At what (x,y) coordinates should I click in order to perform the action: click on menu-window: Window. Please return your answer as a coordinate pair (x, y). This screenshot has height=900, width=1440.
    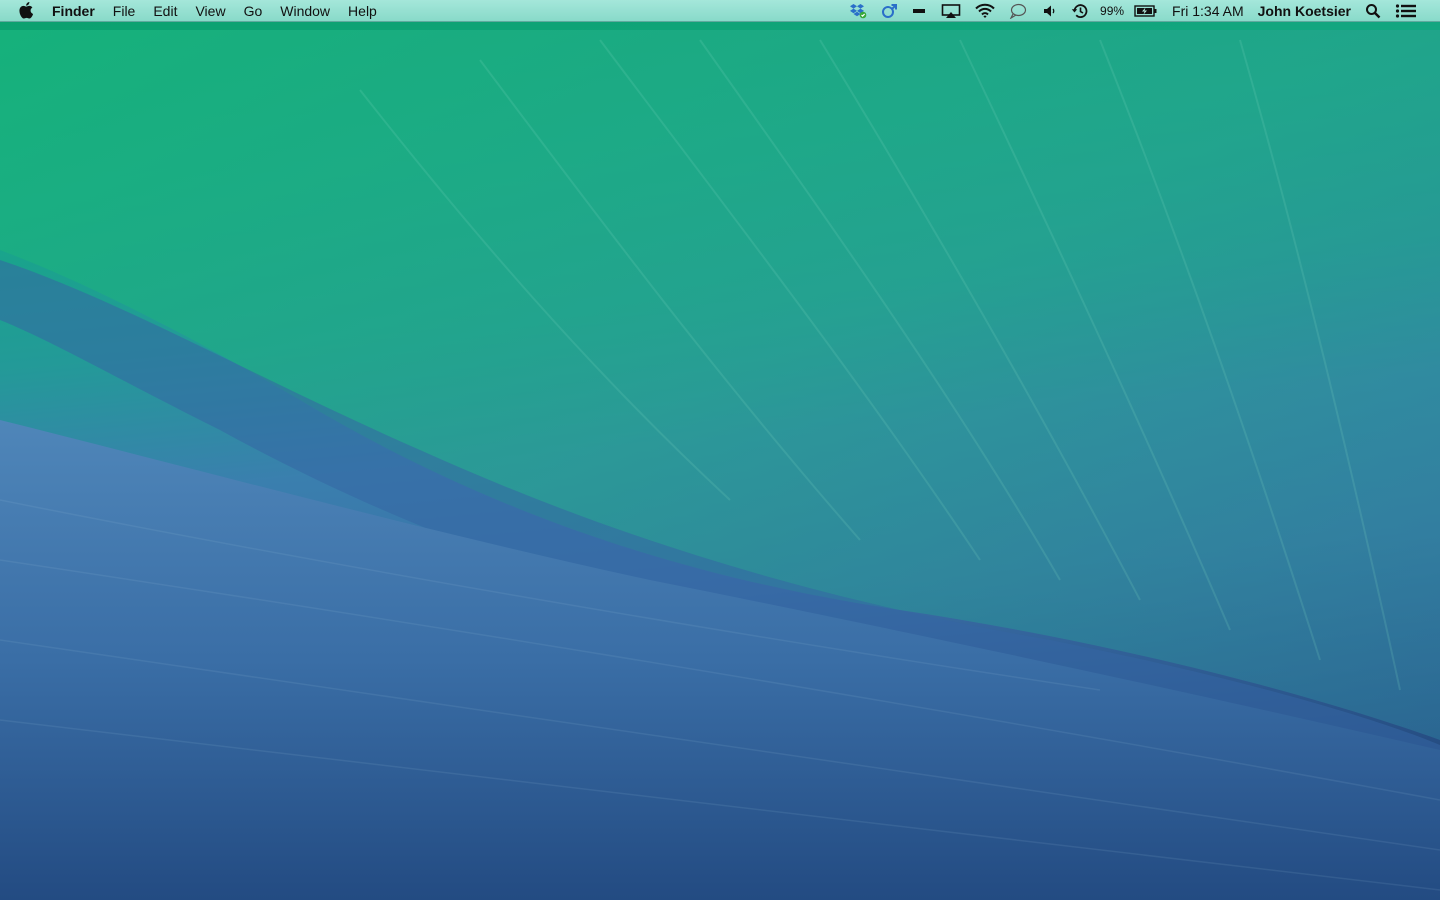
    Looking at the image, I should click on (305, 11).